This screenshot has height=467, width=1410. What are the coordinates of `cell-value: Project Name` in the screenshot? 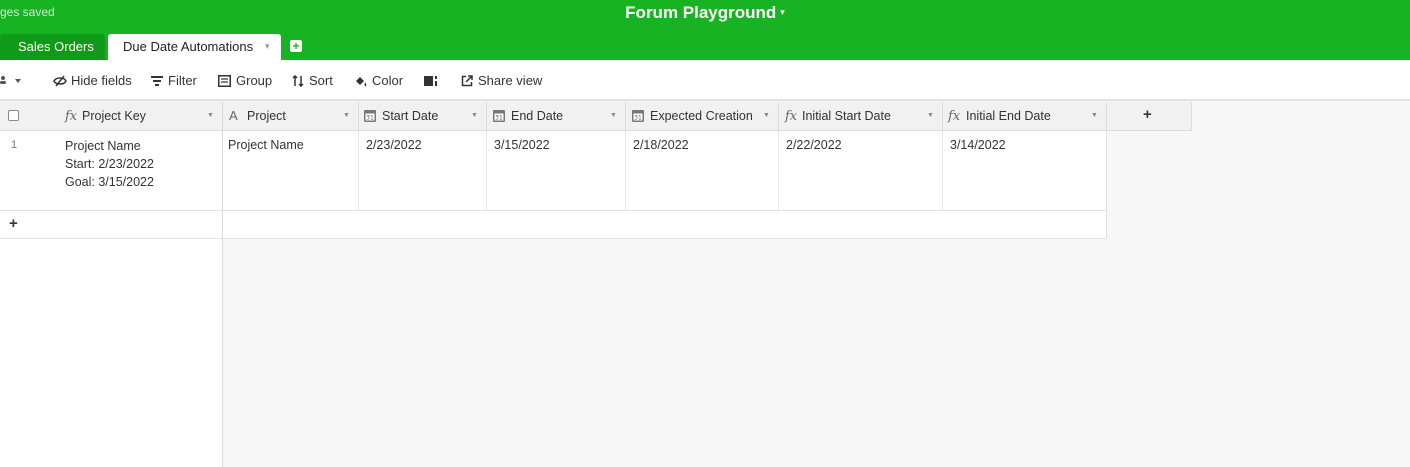 It's located at (266, 145).